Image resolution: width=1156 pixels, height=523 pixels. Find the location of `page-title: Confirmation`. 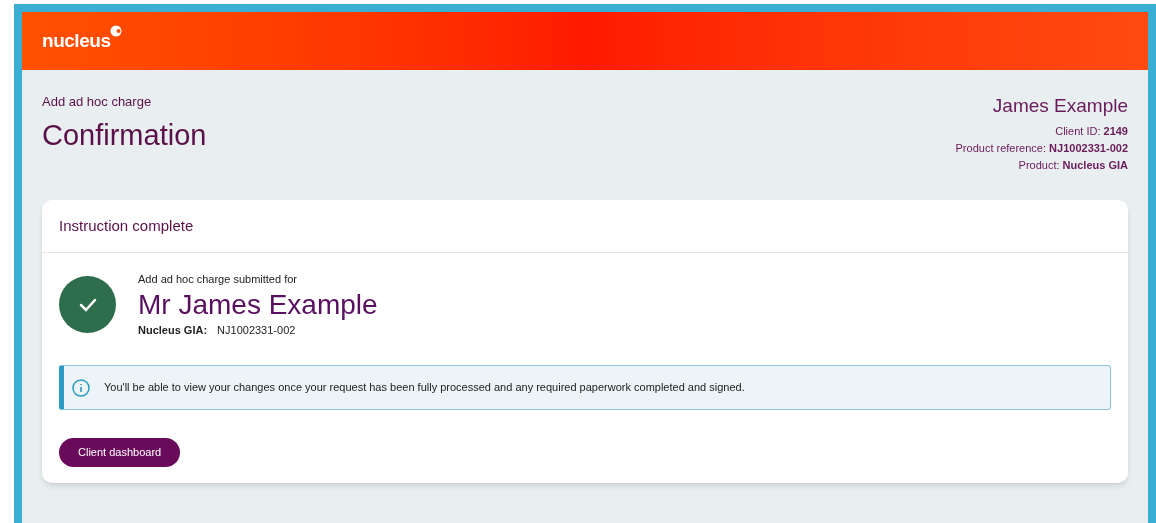

page-title: Confirmation is located at coordinates (124, 135).